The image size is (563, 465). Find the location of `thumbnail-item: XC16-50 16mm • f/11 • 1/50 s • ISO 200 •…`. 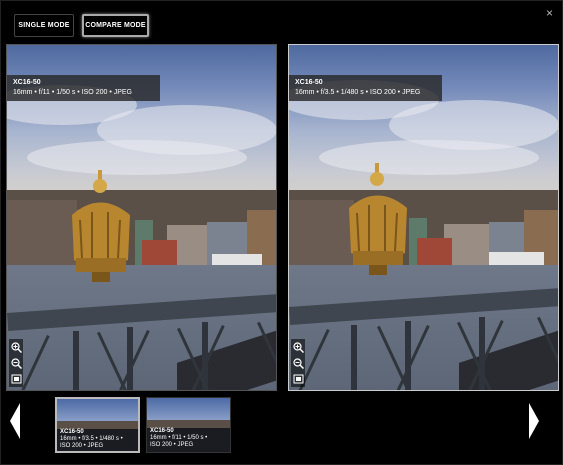

thumbnail-item: XC16-50 16mm • f/11 • 1/50 s • ISO 200 •… is located at coordinates (188, 425).